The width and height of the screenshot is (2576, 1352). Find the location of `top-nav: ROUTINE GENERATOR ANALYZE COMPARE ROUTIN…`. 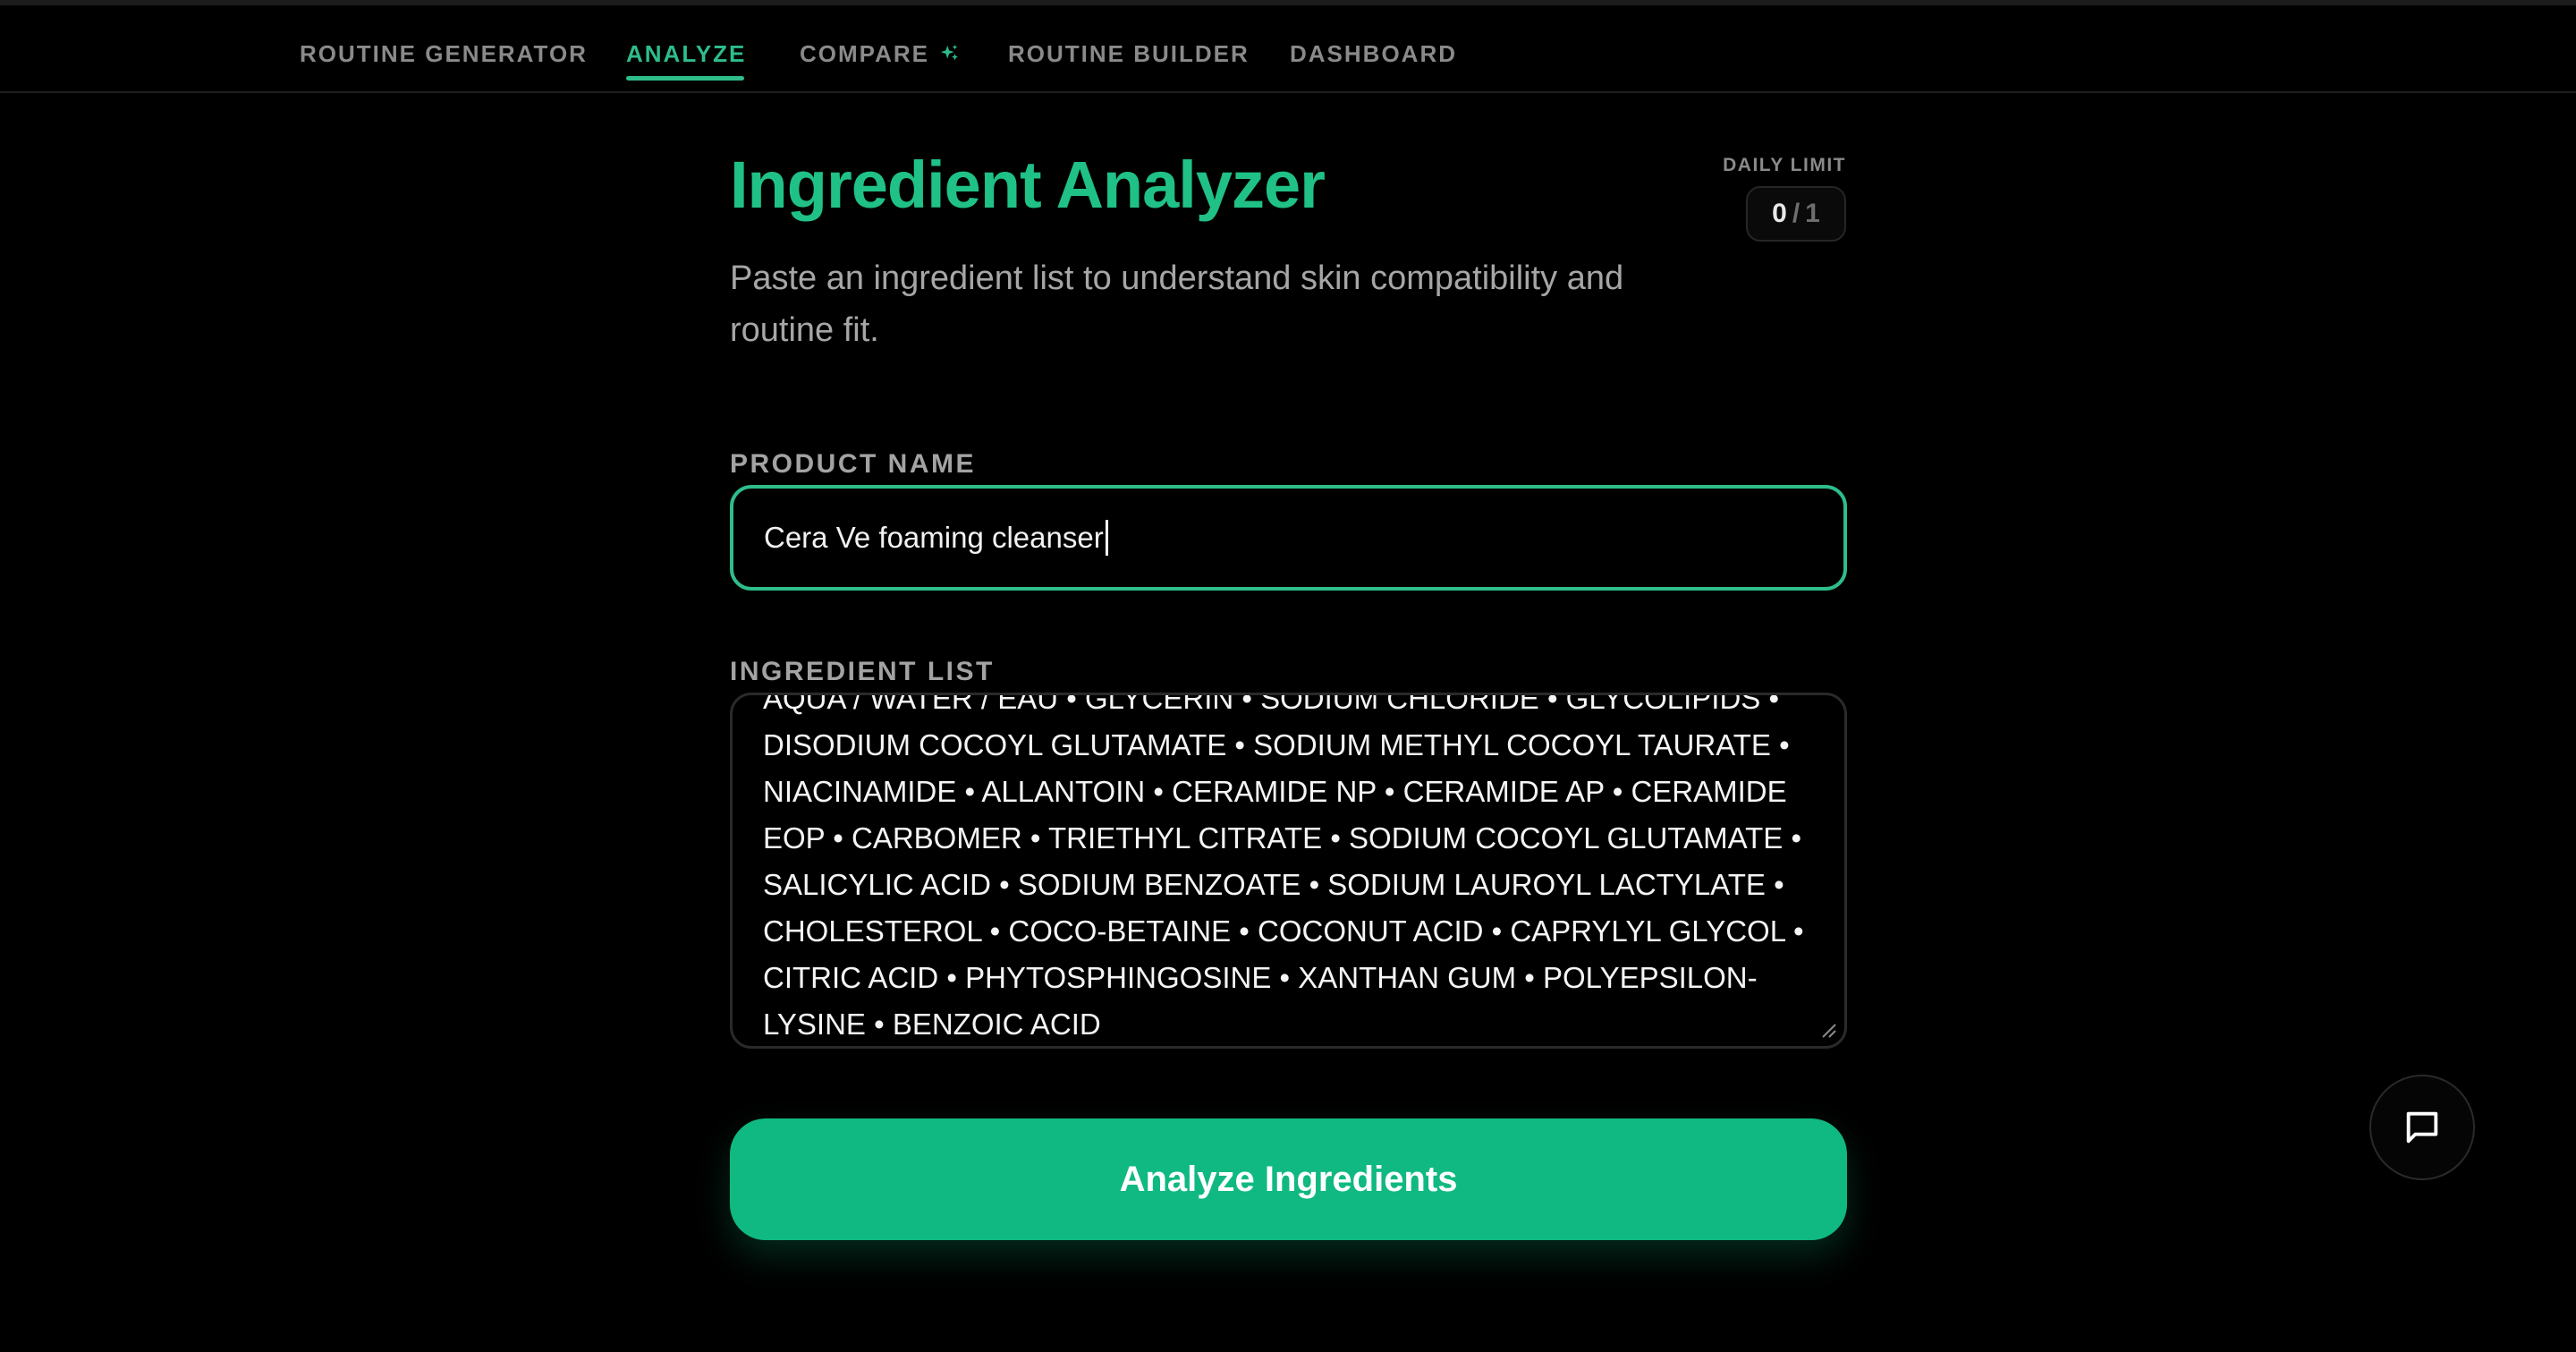

top-nav: ROUTINE GENERATOR ANALYZE COMPARE ROUTIN… is located at coordinates (1288, 49).